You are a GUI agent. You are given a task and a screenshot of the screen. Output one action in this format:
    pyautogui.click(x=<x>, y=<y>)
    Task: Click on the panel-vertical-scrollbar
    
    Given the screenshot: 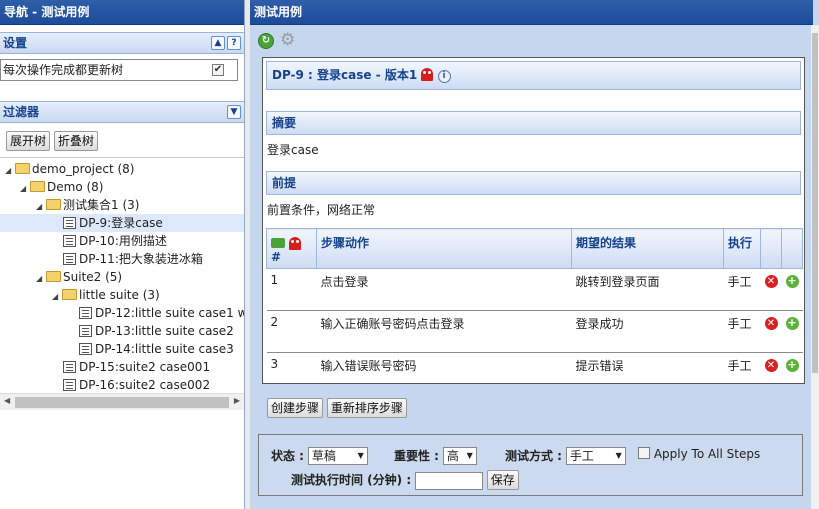 What is the action you would take?
    pyautogui.click(x=815, y=267)
    